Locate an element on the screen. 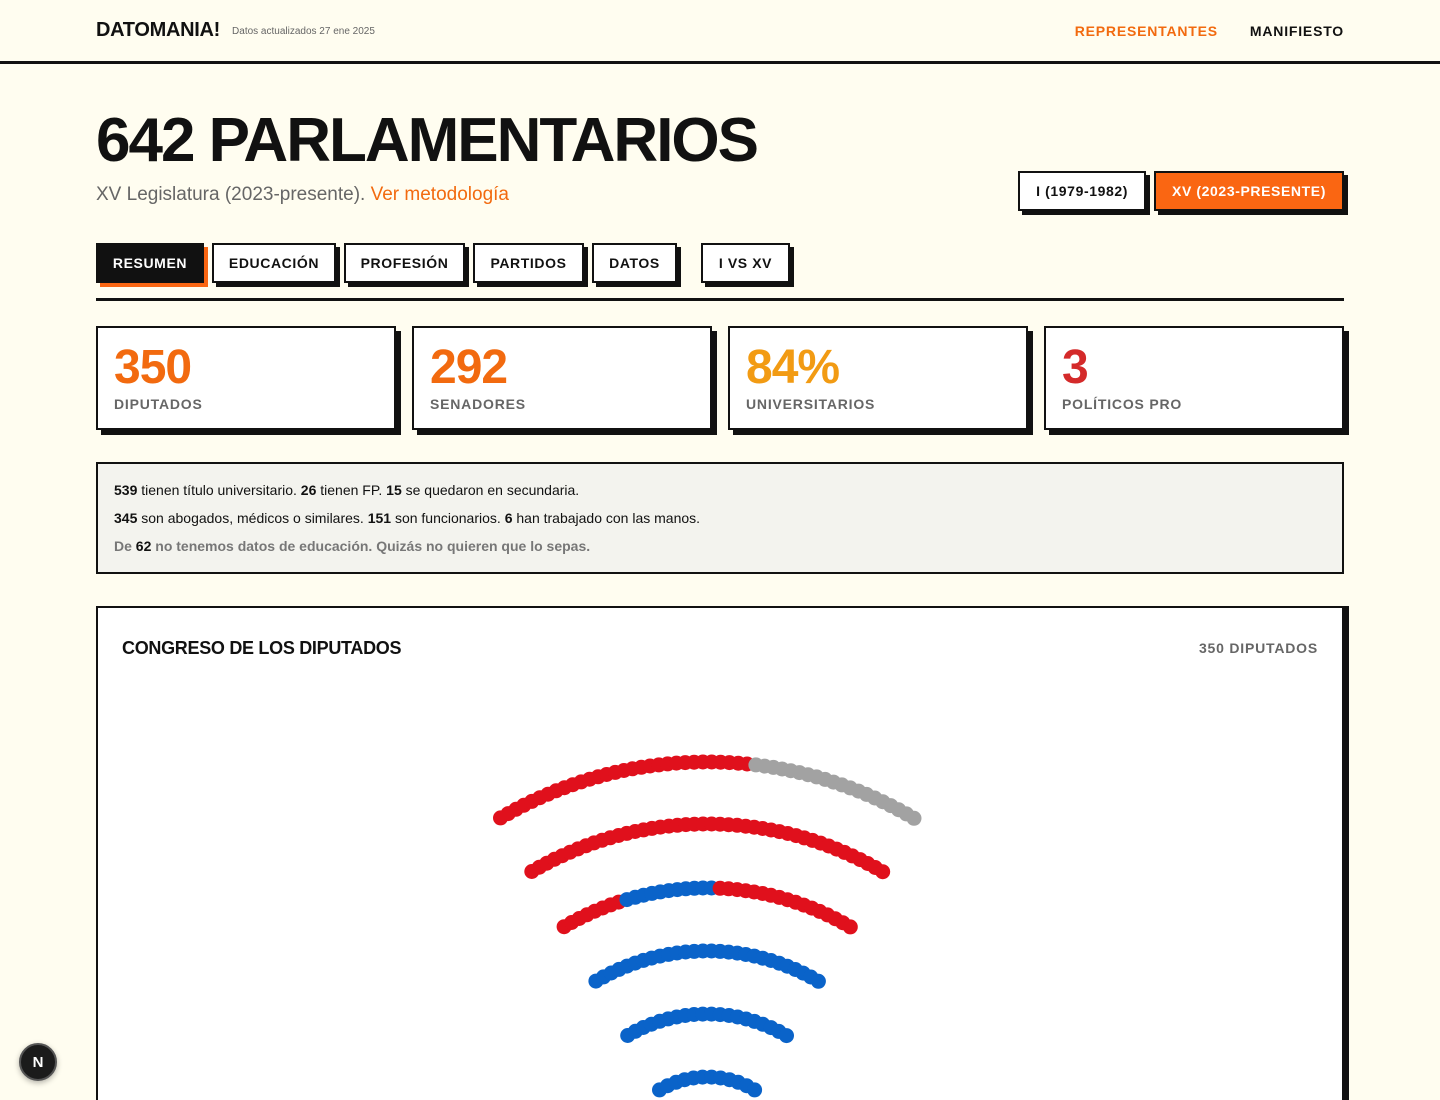 Image resolution: width=1440 pixels, height=1100 pixels. tab-partidos: PARTIDOS is located at coordinates (528, 263).